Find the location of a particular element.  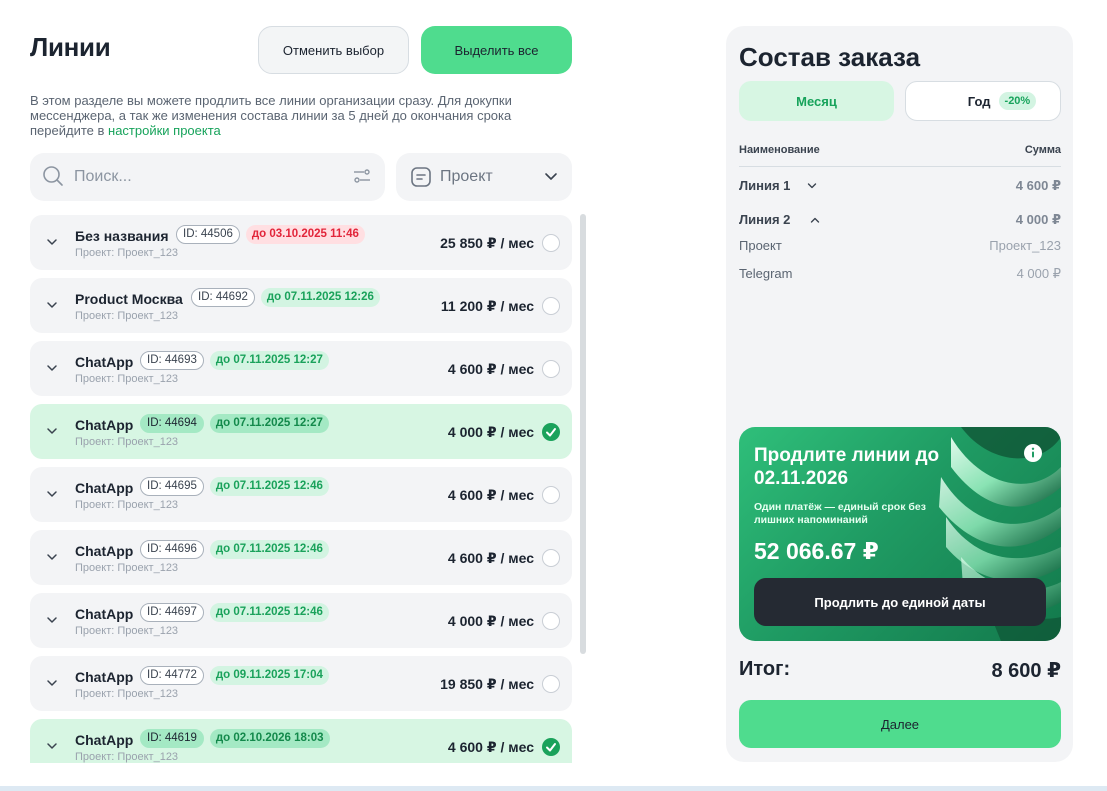

detail-label: Проект is located at coordinates (760, 245).